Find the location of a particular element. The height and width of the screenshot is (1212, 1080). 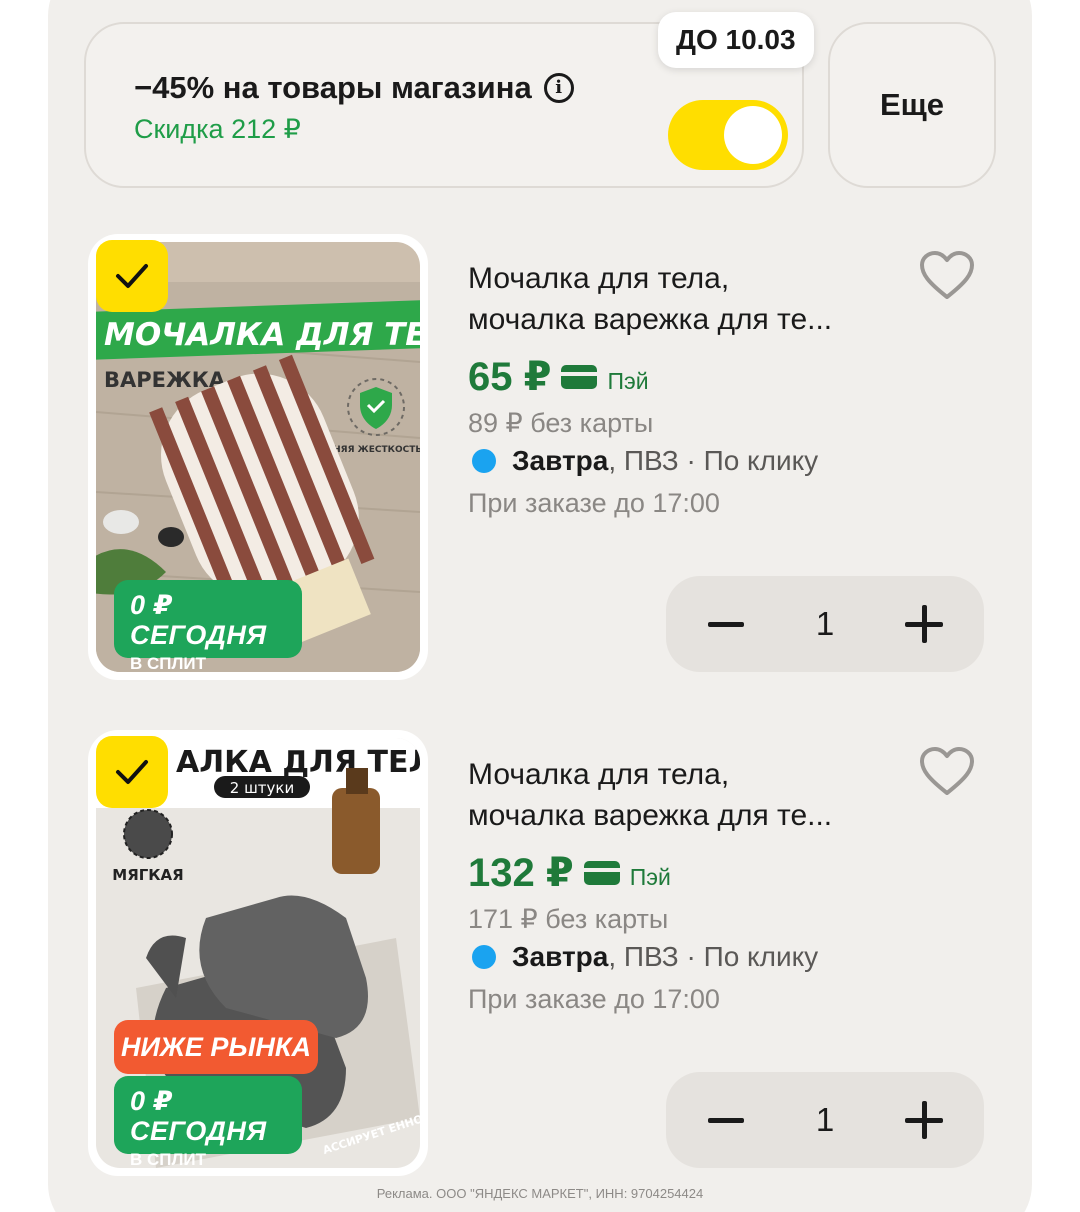

price-without-card: 171 ₽ без карты is located at coordinates (568, 919).